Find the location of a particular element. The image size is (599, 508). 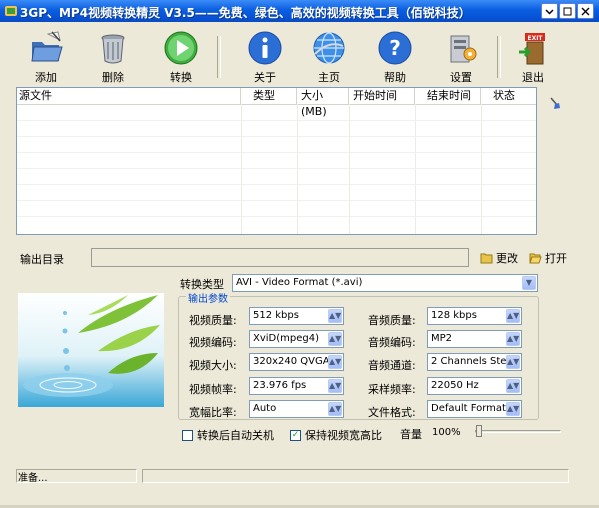

video-fps-select: 23.976 fps ▲▼ is located at coordinates (296, 386).